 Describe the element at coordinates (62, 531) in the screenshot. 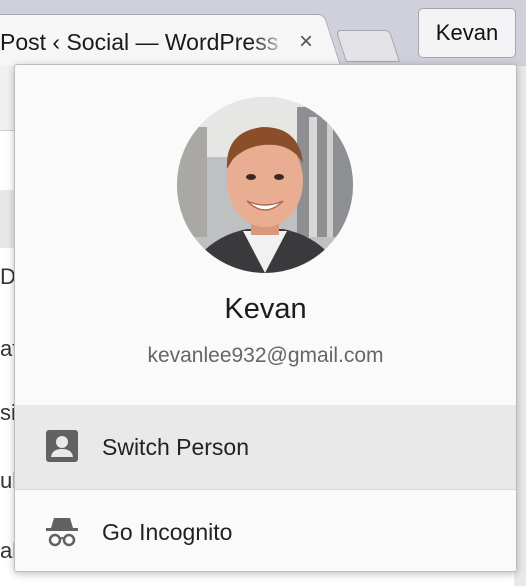

I see `incognito-icon` at that location.